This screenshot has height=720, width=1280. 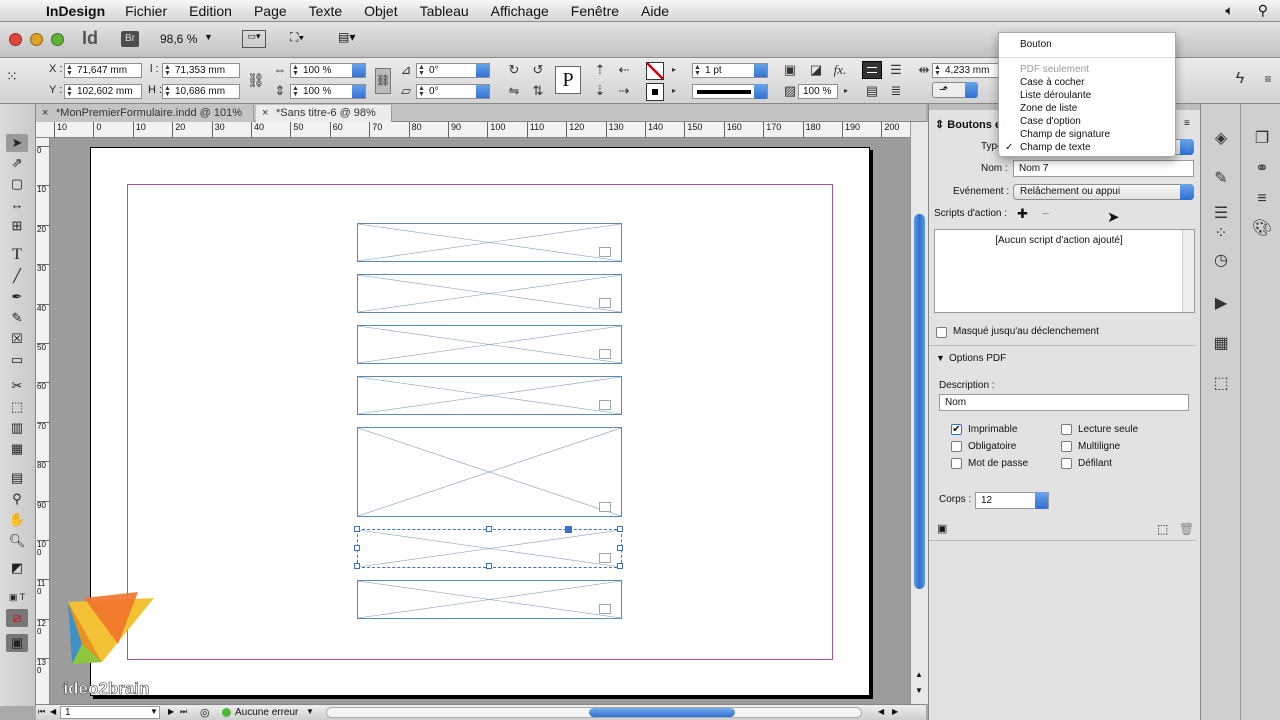 What do you see at coordinates (942, 528) in the screenshot?
I see `preview-icon: ▣` at bounding box center [942, 528].